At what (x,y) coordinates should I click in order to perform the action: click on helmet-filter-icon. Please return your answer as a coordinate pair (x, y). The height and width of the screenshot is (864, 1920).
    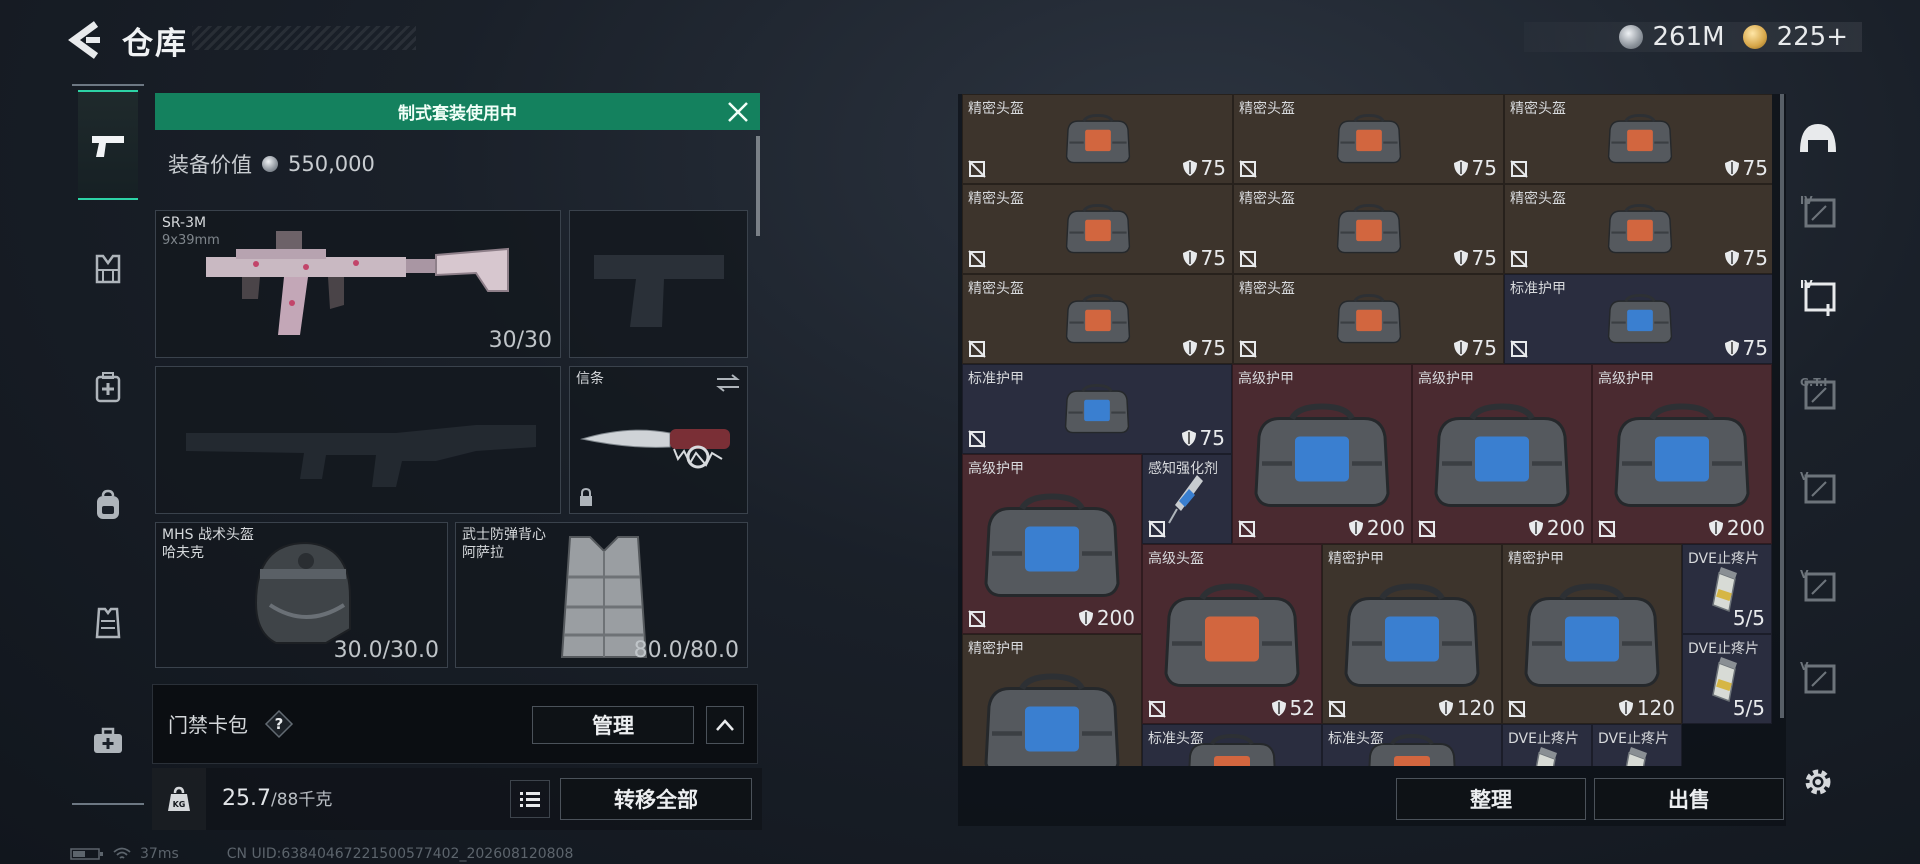
    Looking at the image, I should click on (1818, 138).